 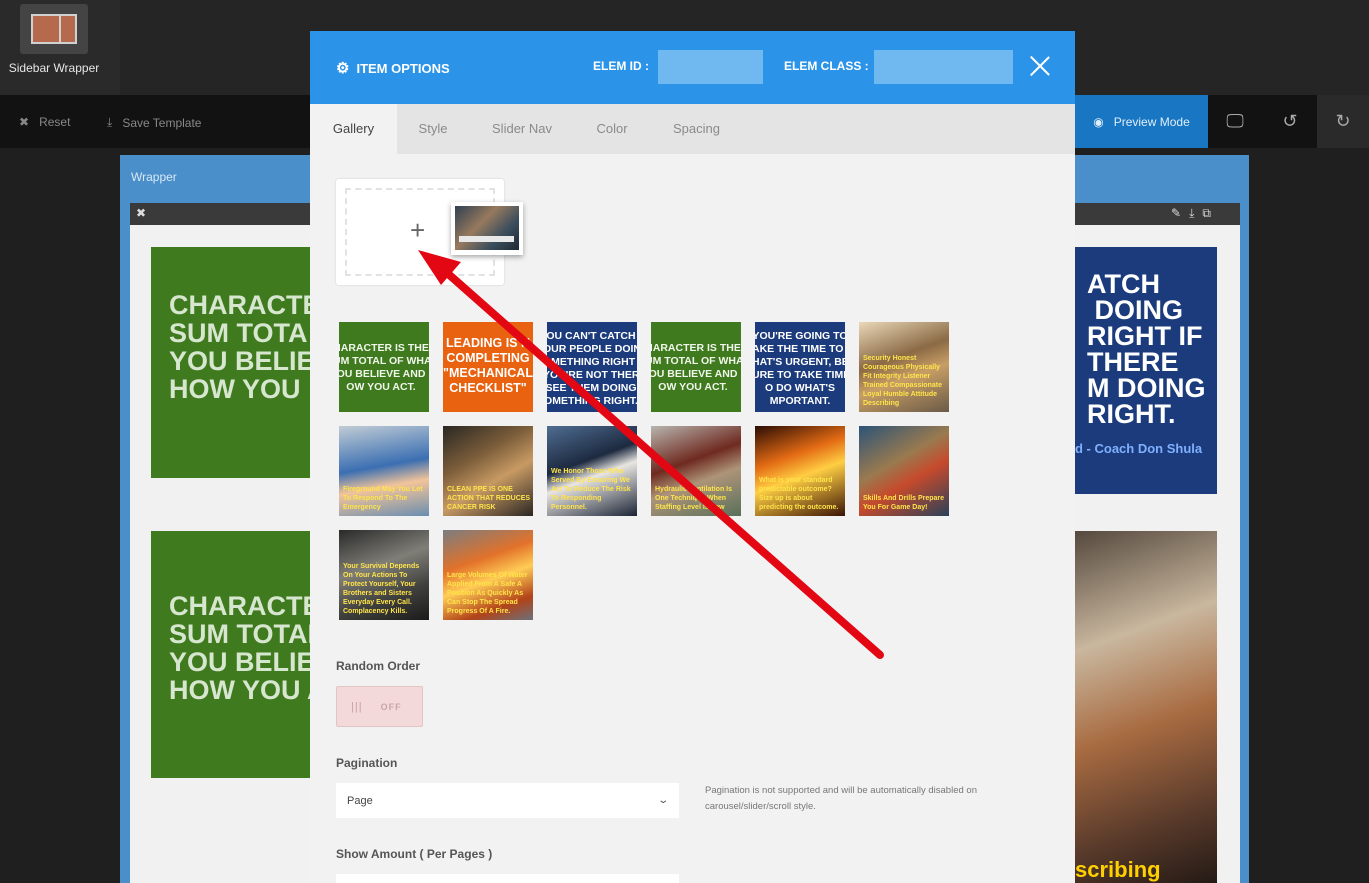 I want to click on sidebar-wrapper-label: Sidebar Wrapper, so click(x=54, y=68).